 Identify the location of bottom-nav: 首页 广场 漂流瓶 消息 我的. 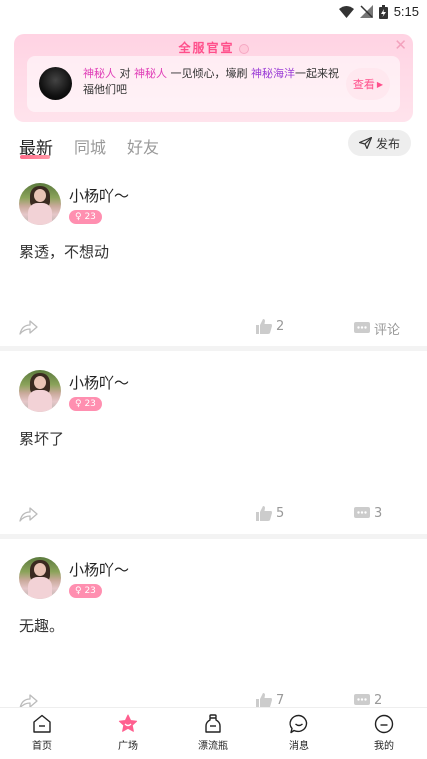
(213, 733).